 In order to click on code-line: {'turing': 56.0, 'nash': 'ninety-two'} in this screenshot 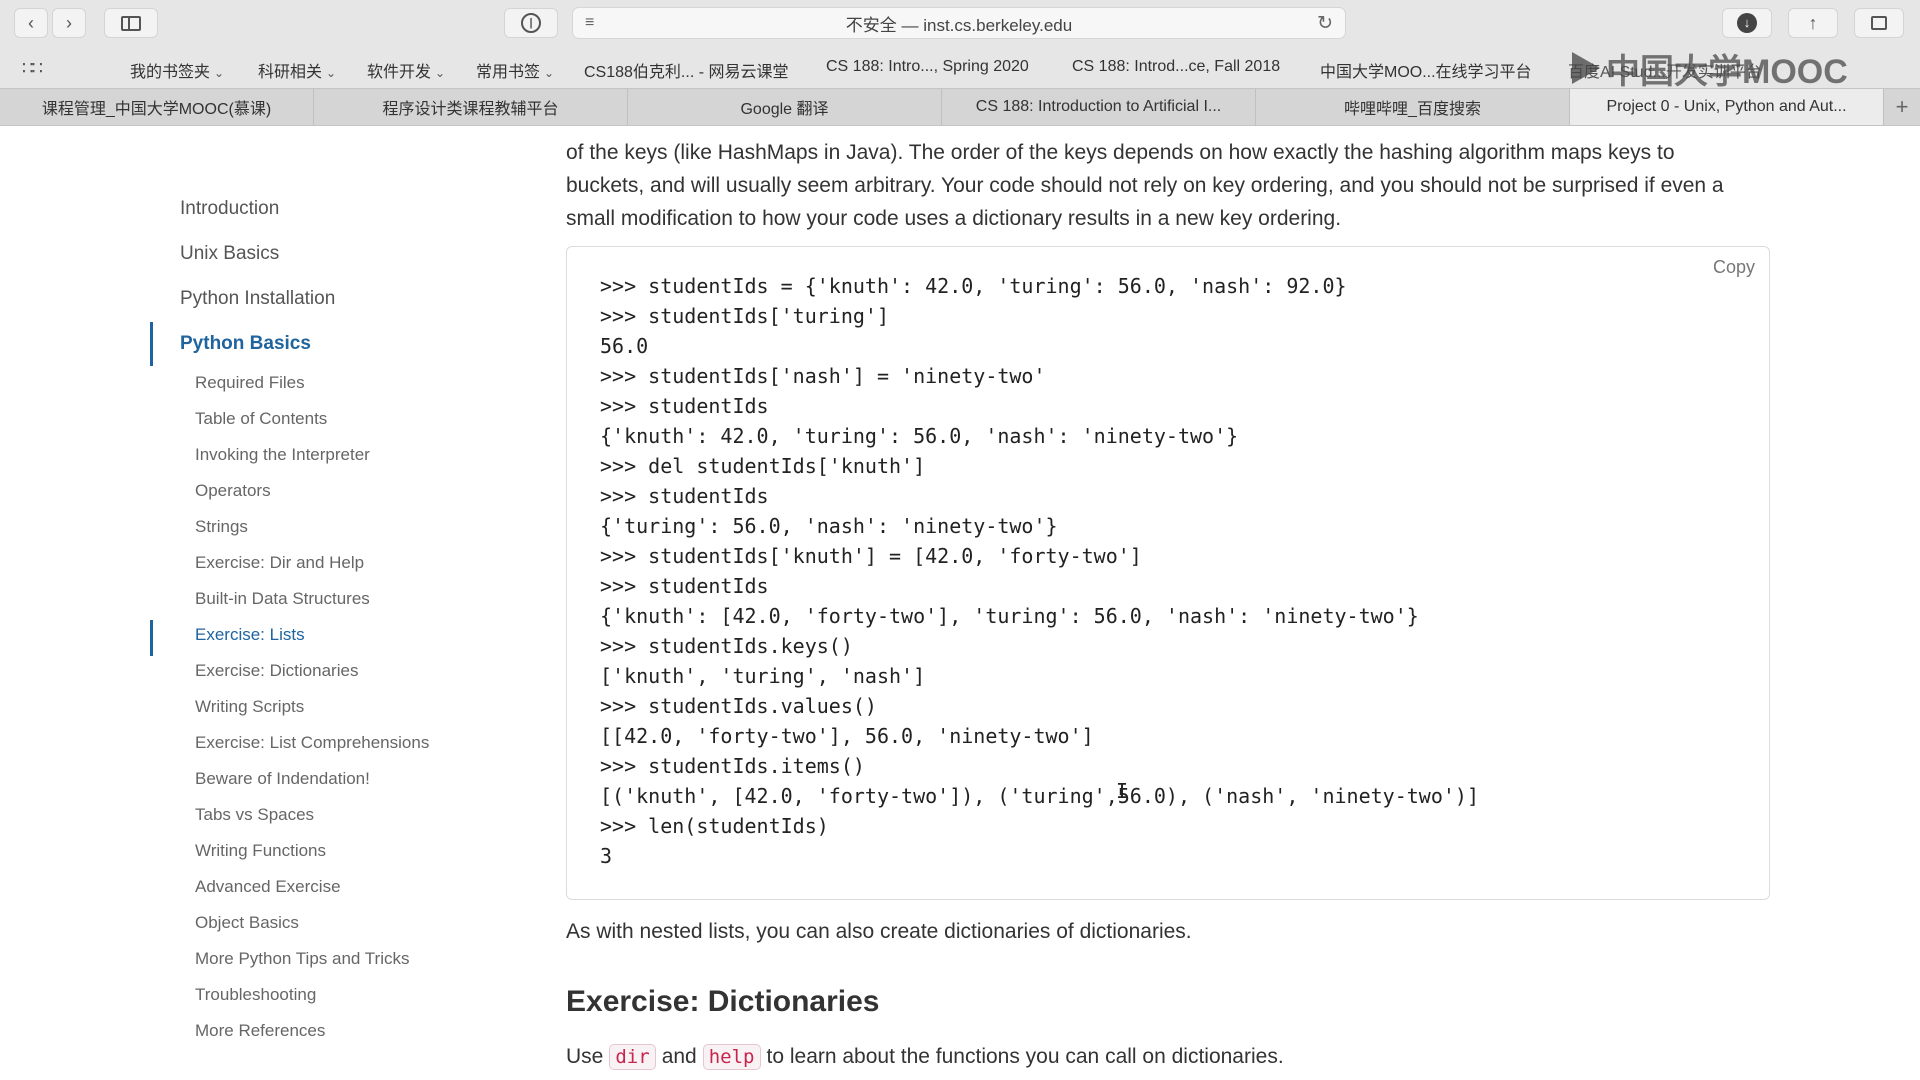, I will do `click(829, 526)`.